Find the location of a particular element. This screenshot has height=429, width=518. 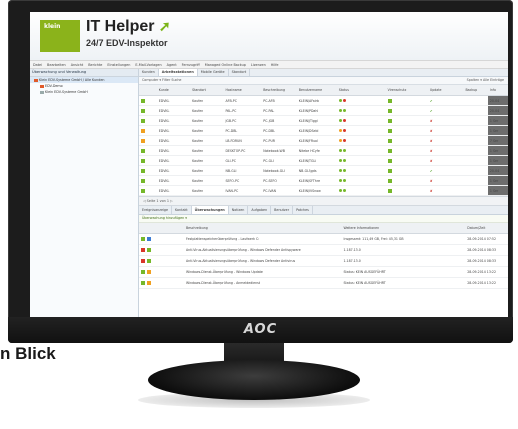

add-monitoring-button: Überwachung hinzufügen ▾ is located at coordinates (323, 219).